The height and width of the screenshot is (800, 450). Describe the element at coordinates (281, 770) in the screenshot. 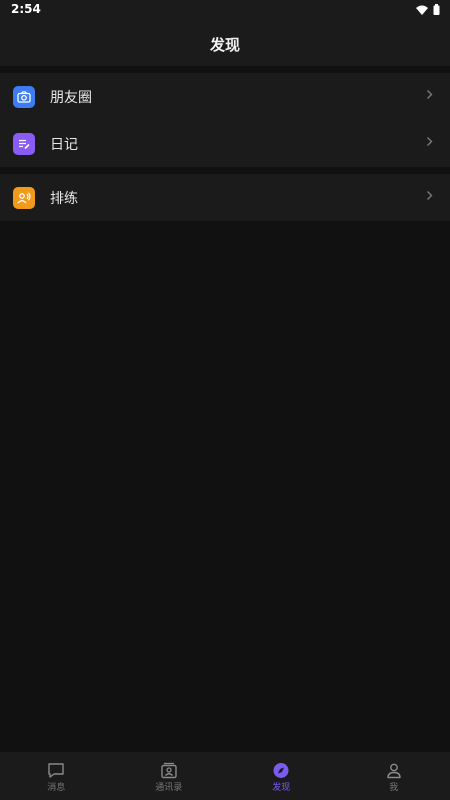

I see `compass-icon` at that location.